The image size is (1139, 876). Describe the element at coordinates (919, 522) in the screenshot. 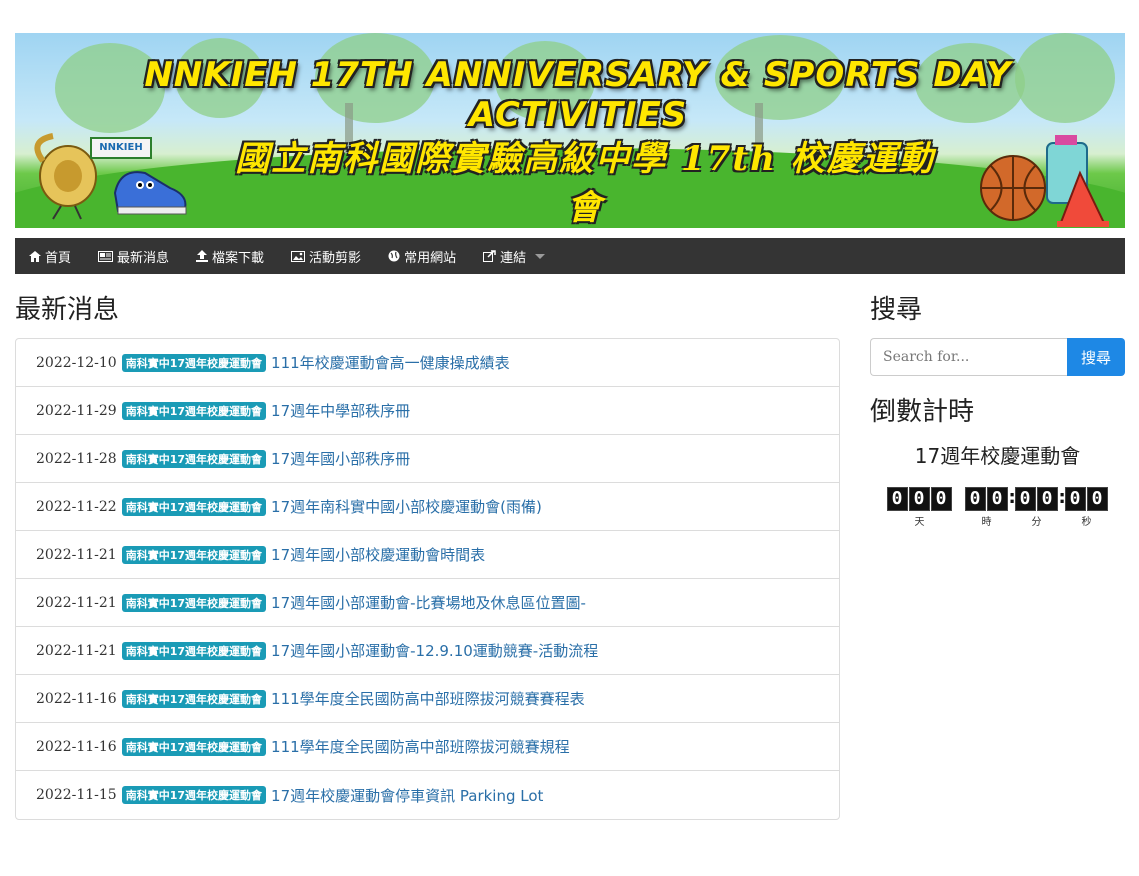

I see `countdown-label: 天` at that location.